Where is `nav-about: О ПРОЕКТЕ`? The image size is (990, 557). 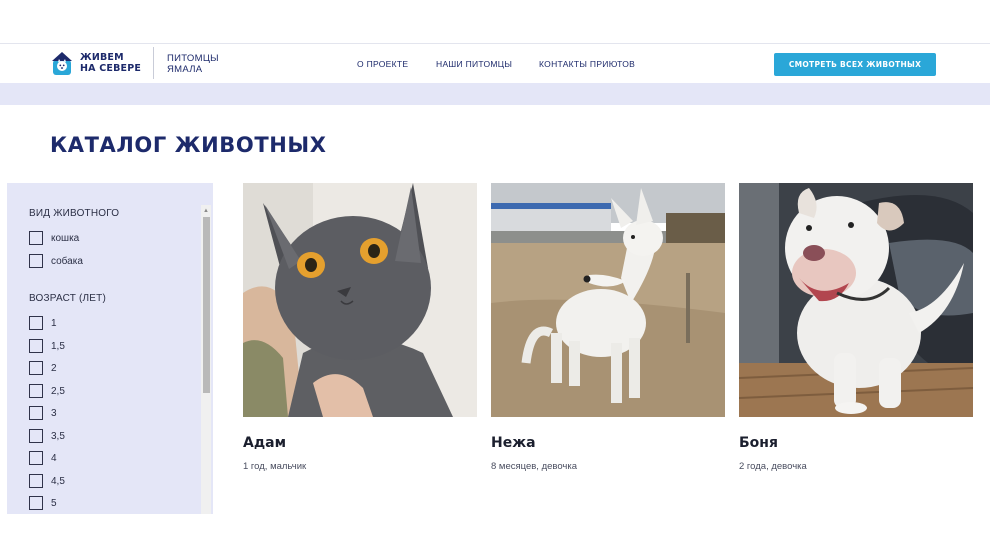 nav-about: О ПРОЕКТЕ is located at coordinates (382, 64).